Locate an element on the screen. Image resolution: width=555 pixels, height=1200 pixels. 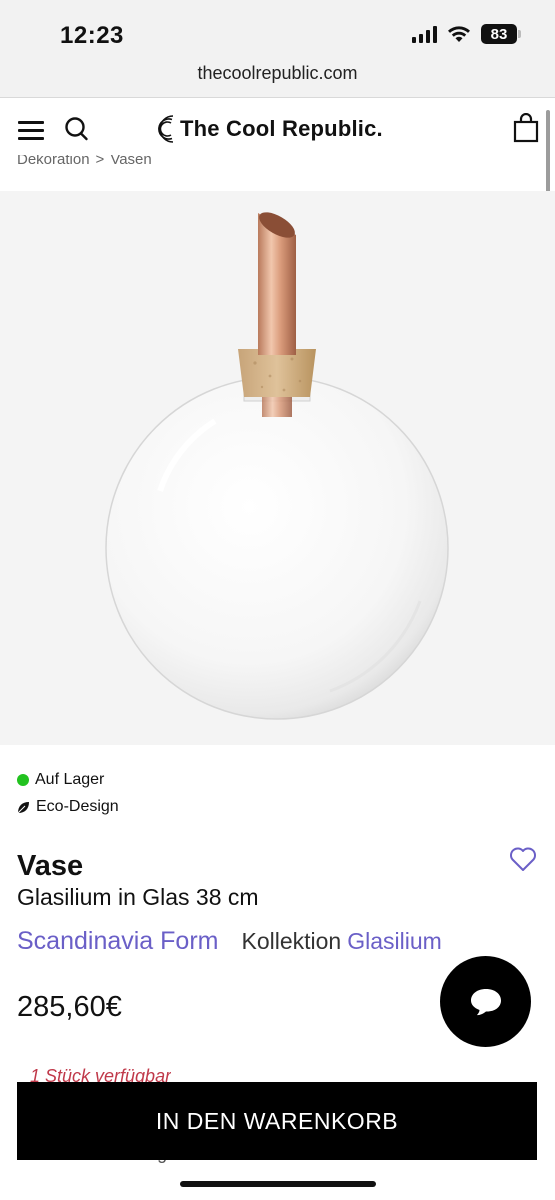
chat-bubble-icon is located at coordinates (485, 1001).